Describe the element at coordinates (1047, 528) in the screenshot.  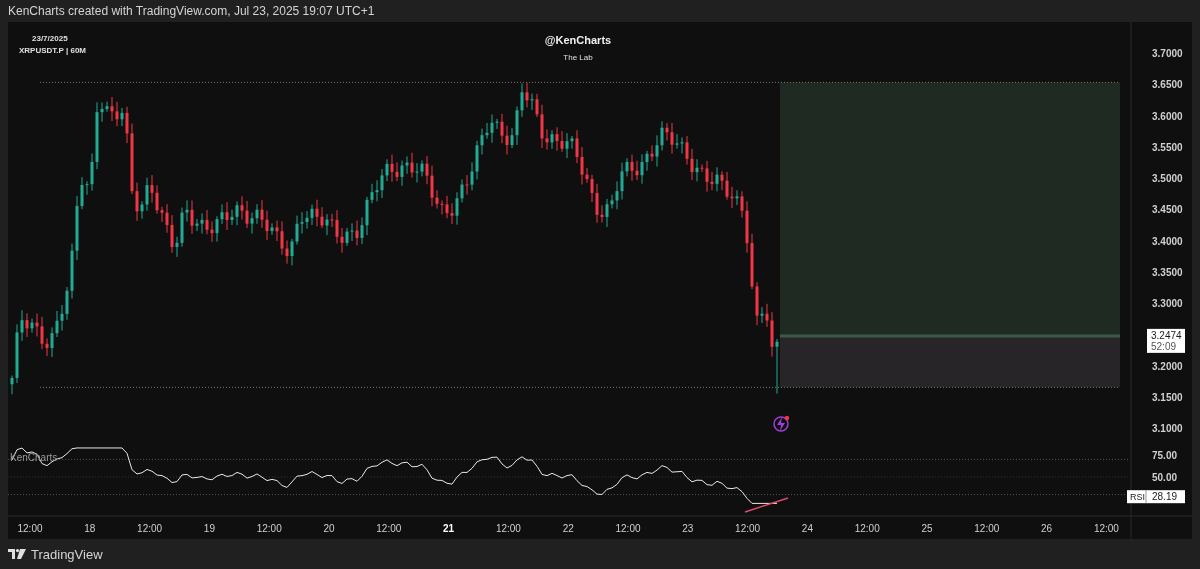
I see `time-axis-label: 26` at that location.